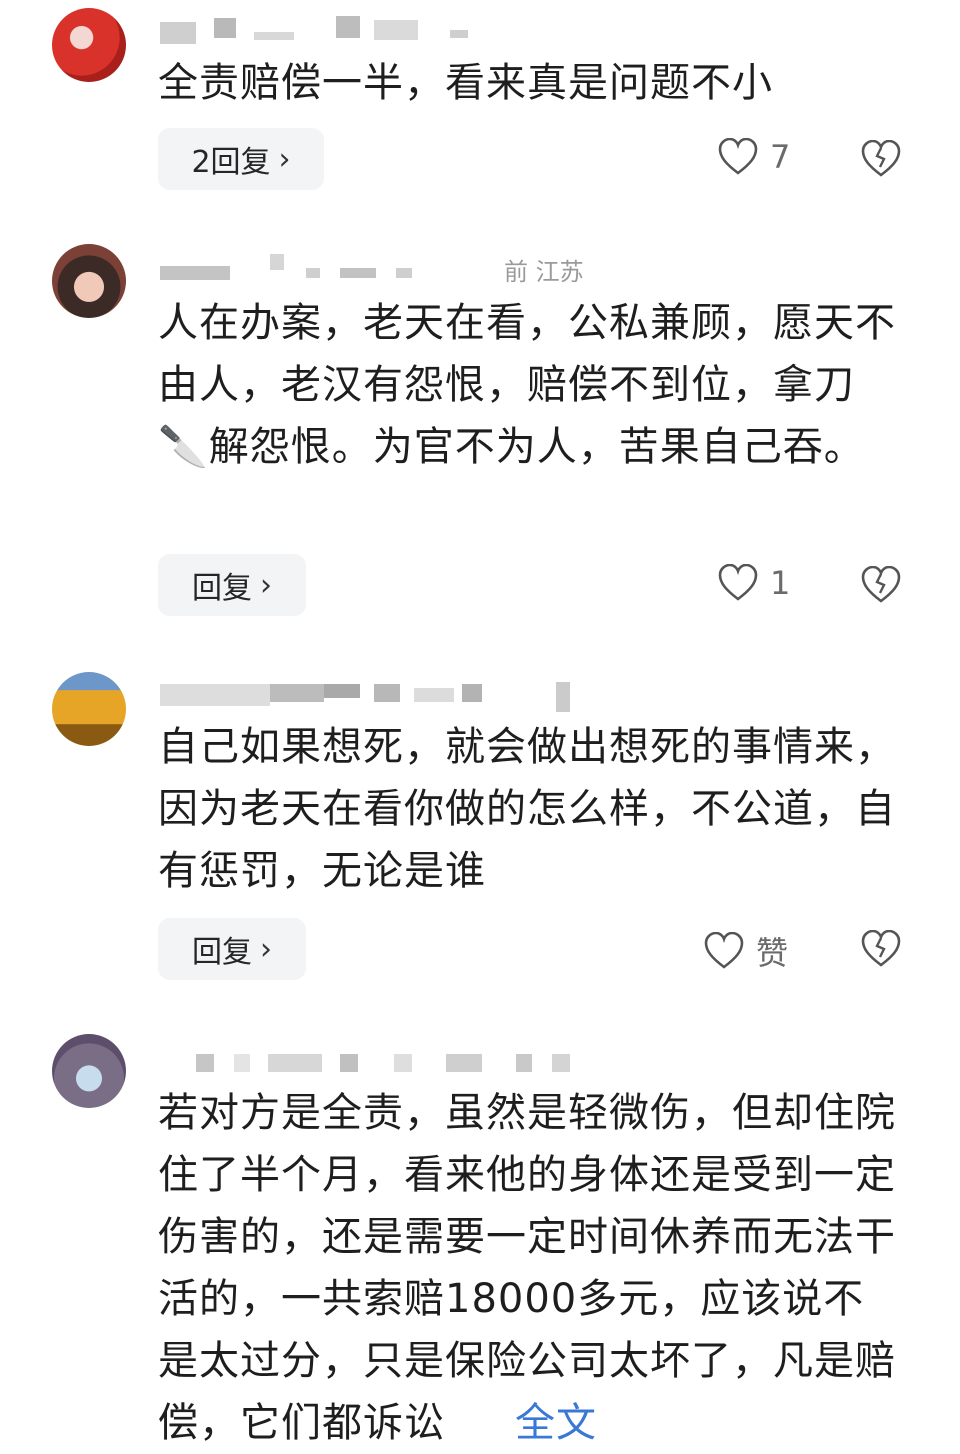  What do you see at coordinates (420, 269) in the screenshot?
I see `username-blurred: 前 江苏` at bounding box center [420, 269].